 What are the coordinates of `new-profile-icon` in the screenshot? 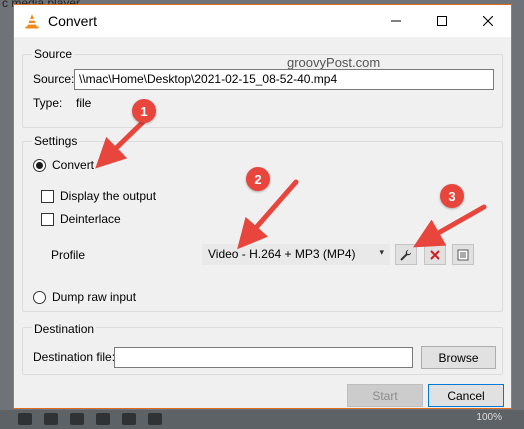 It's located at (463, 254).